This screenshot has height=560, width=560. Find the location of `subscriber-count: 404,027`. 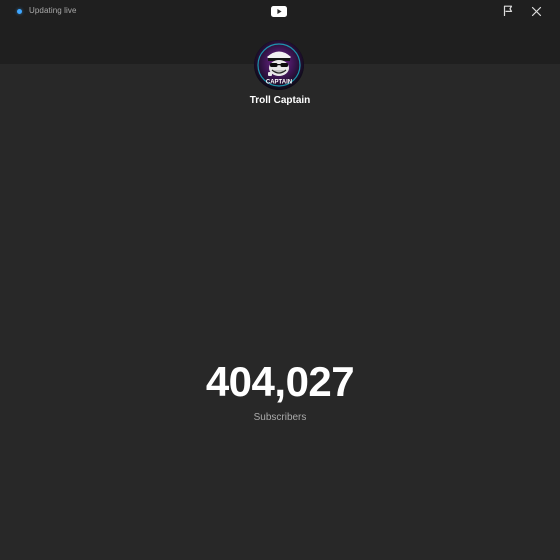

subscriber-count: 404,027 is located at coordinates (280, 381).